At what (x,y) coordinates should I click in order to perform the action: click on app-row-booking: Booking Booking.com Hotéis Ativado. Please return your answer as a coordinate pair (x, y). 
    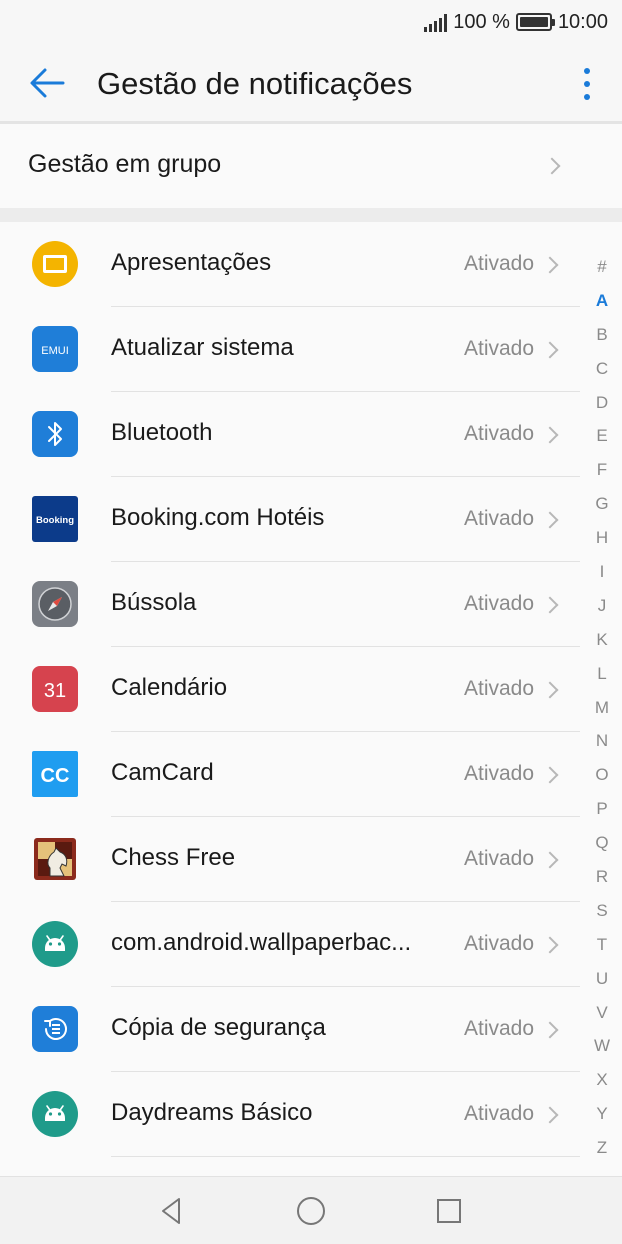
    Looking at the image, I should click on (290, 519).